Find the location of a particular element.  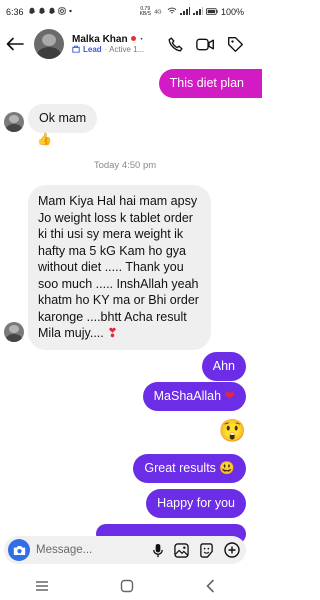

outgoing-message: Great results 😃 is located at coordinates (189, 468).